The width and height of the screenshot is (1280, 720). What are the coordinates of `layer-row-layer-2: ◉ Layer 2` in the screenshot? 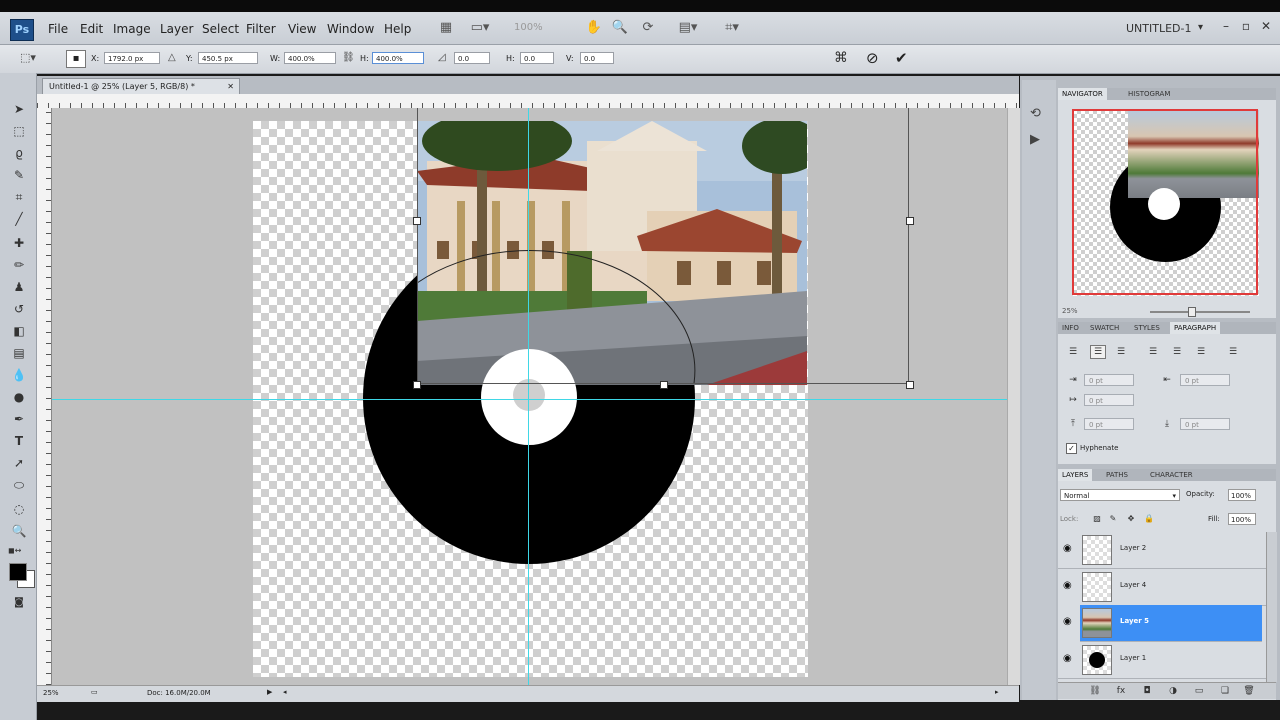 It's located at (1163, 550).